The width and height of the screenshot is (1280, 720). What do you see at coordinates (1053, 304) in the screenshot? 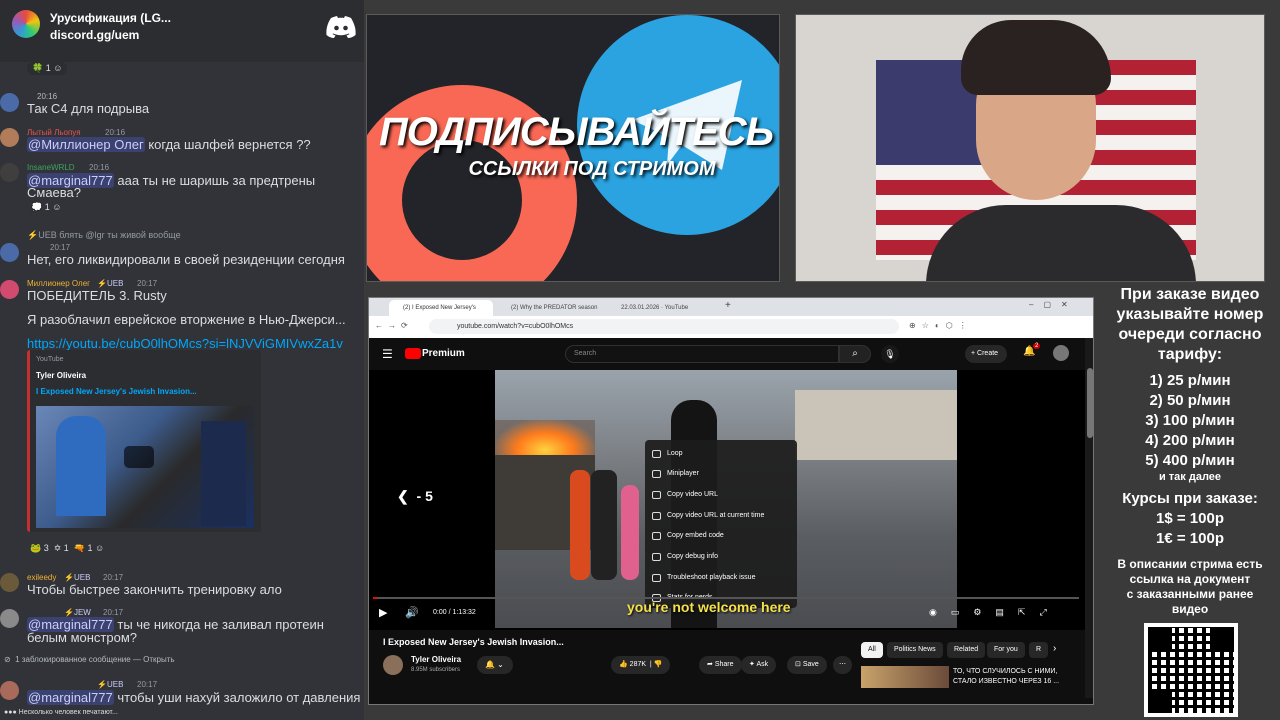
I see `window-controls-icon: –▢✕` at bounding box center [1053, 304].